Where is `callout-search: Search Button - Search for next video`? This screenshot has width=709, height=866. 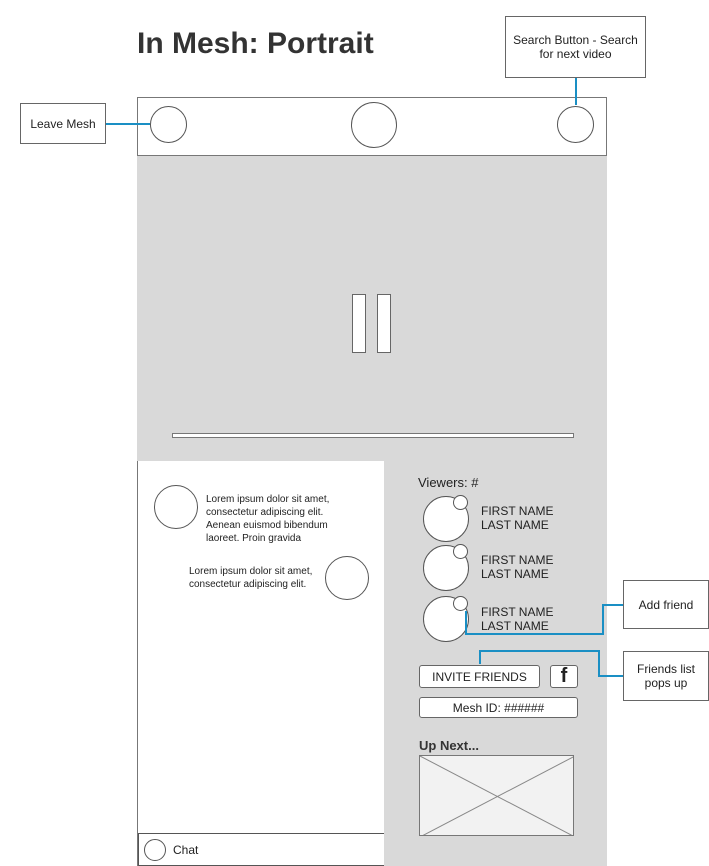 callout-search: Search Button - Search for next video is located at coordinates (575, 47).